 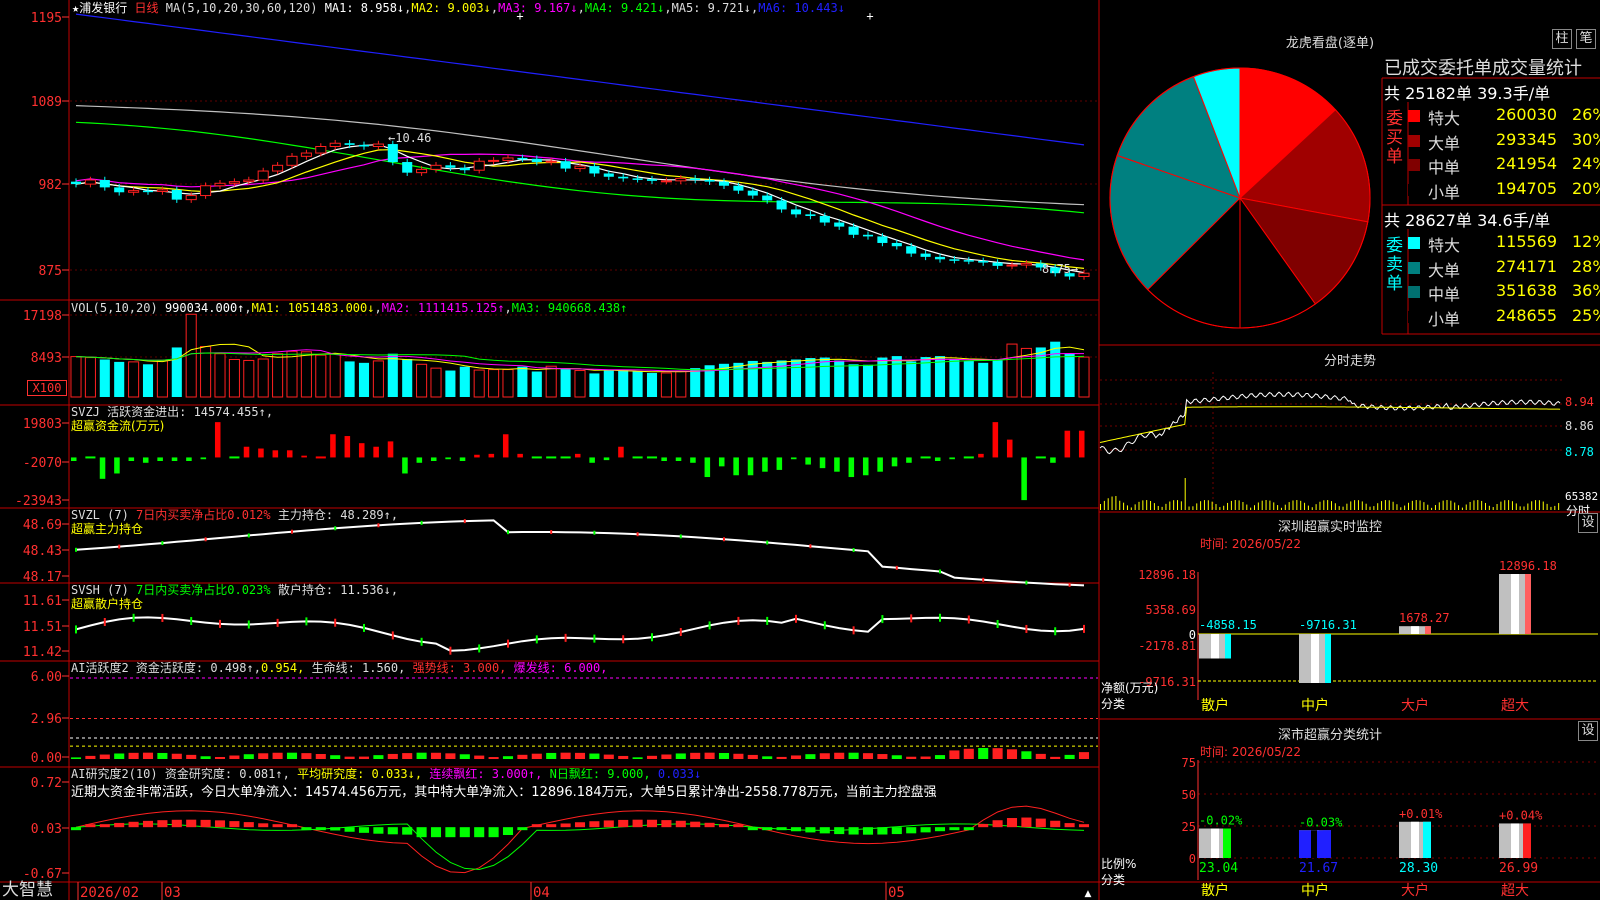 I want to click on row-label: 大单, so click(x=1444, y=143).